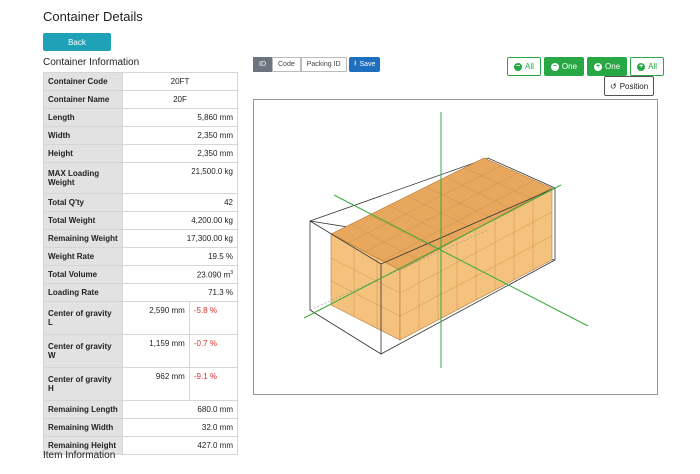 This screenshot has height=474, width=700. I want to click on row-label: Center of gravity L, so click(83, 318).